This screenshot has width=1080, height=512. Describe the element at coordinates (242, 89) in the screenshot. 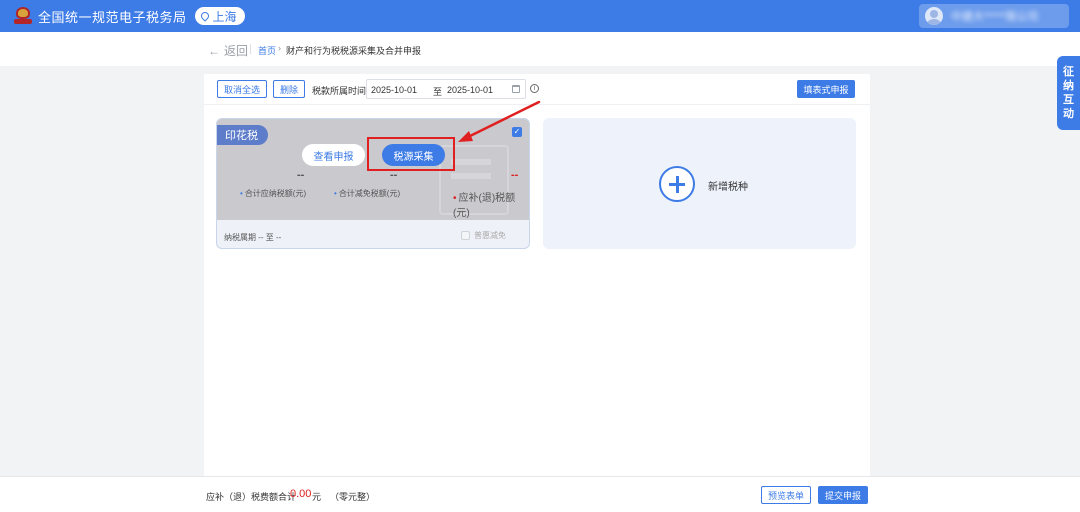

I see `cancel-select-all-button: 取消全选` at that location.